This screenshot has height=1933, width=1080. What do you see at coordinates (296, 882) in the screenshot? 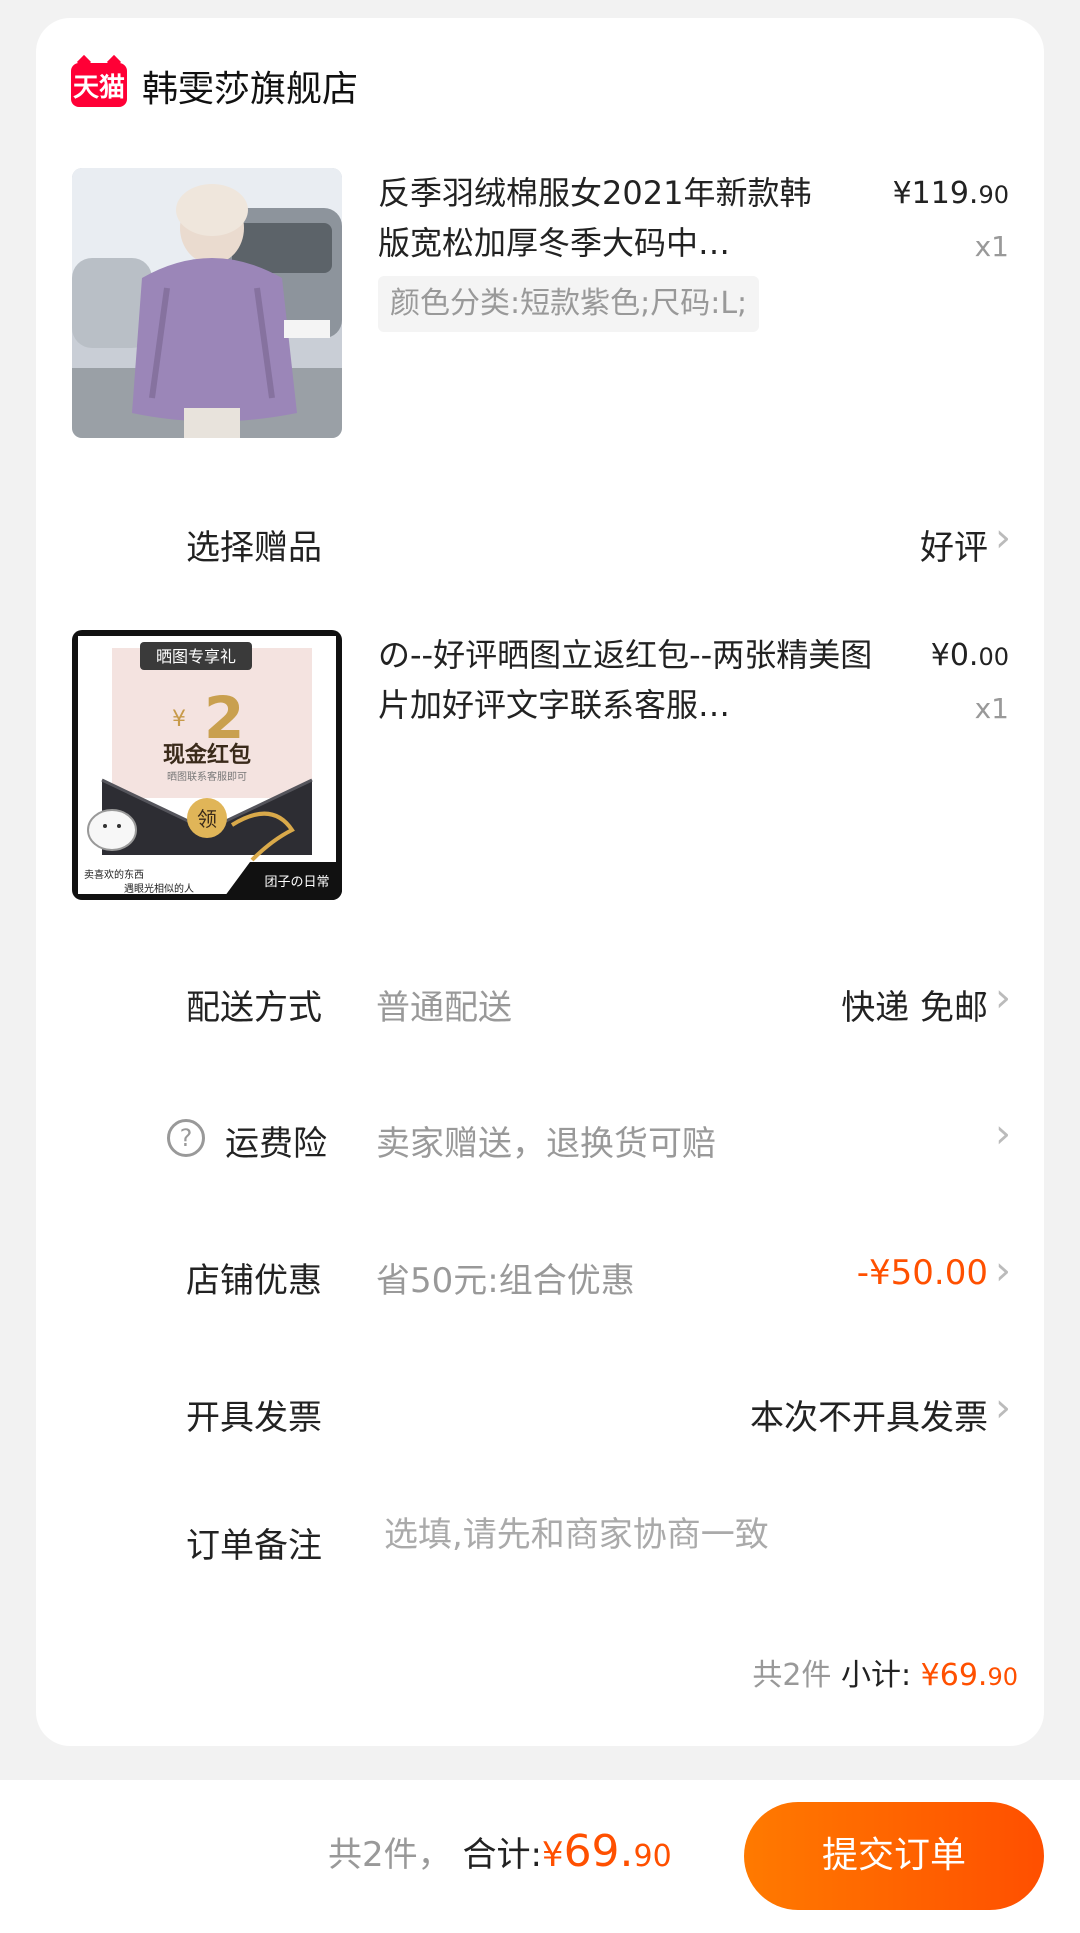
I see `footer-right: 团子の日常` at bounding box center [296, 882].